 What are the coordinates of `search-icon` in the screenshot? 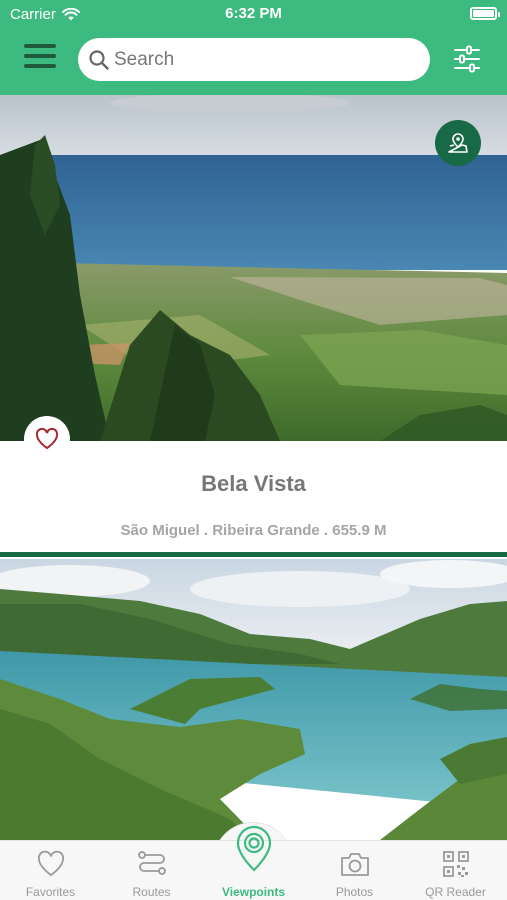 It's located at (99, 60).